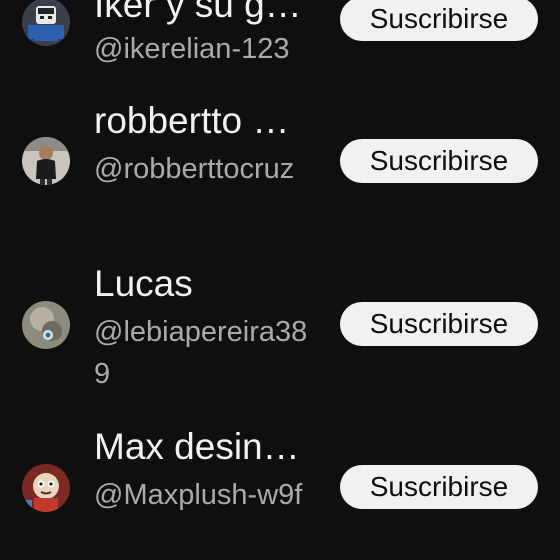  I want to click on channel-handle: @Maxplush-w9f, so click(198, 495).